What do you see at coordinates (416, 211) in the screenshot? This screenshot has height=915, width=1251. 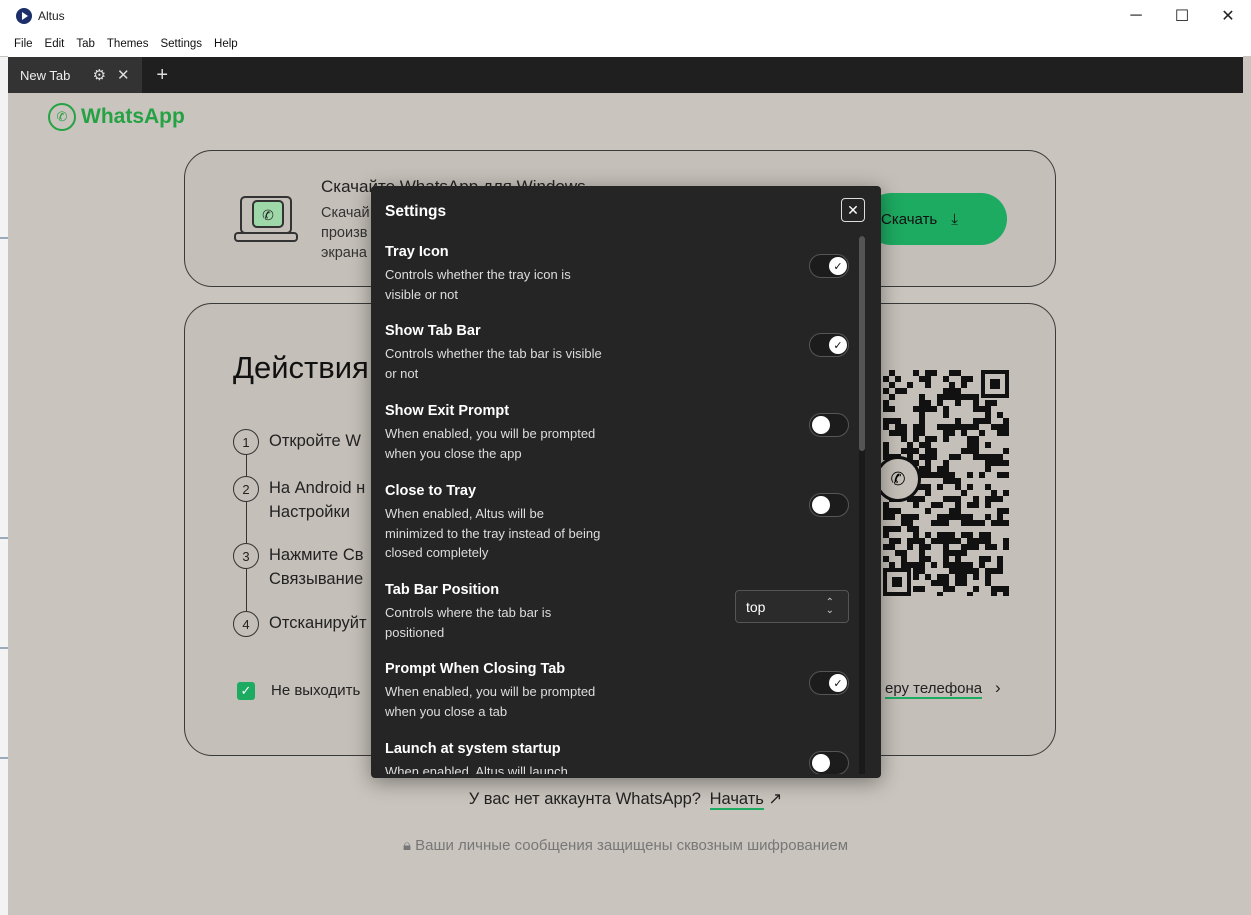 I see `settings-title: Settings` at bounding box center [416, 211].